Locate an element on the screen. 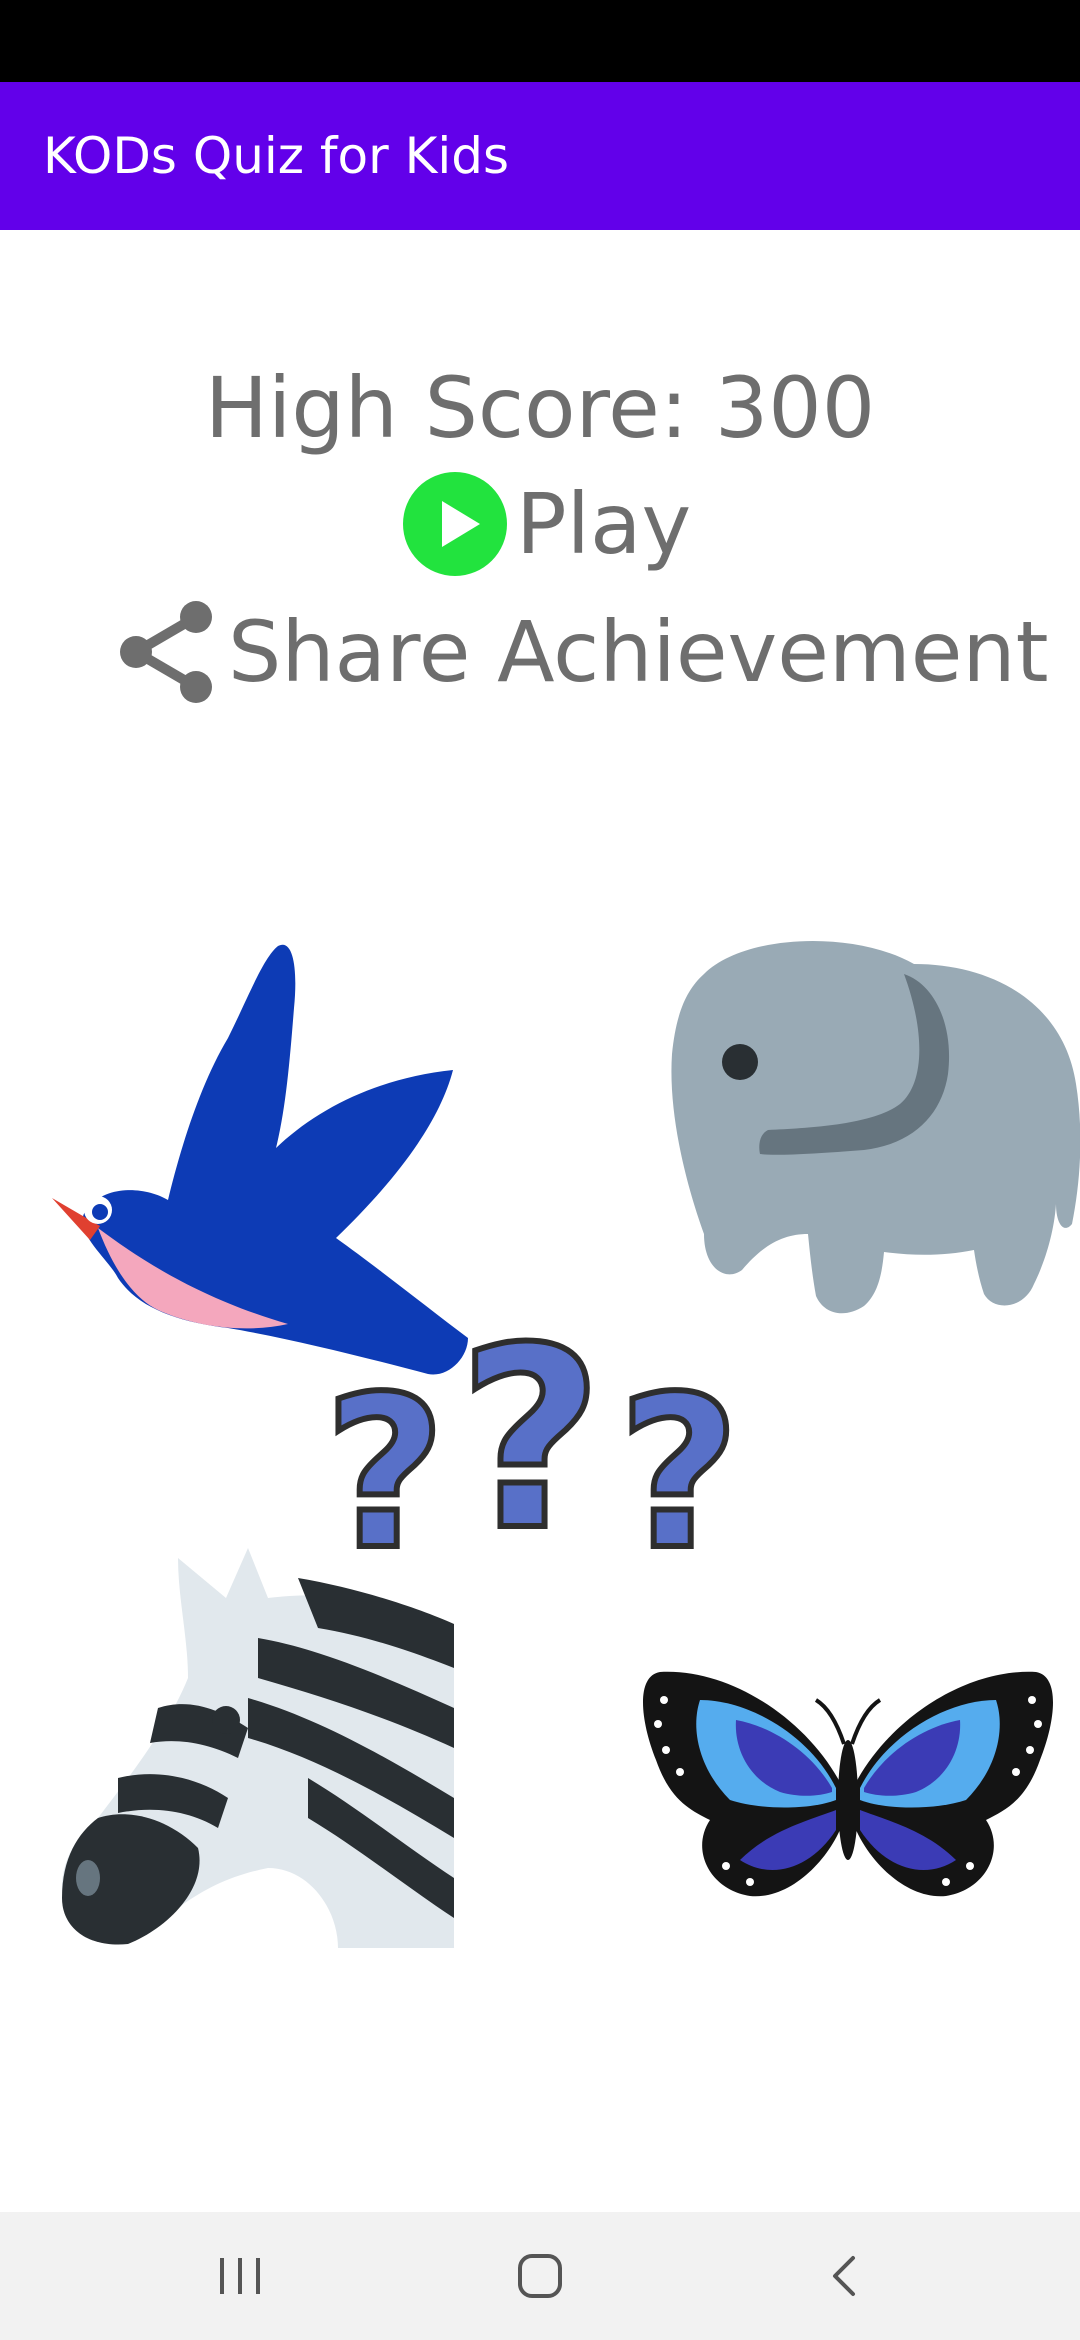 Image resolution: width=1080 pixels, height=2340 pixels. back-button is located at coordinates (844, 2276).